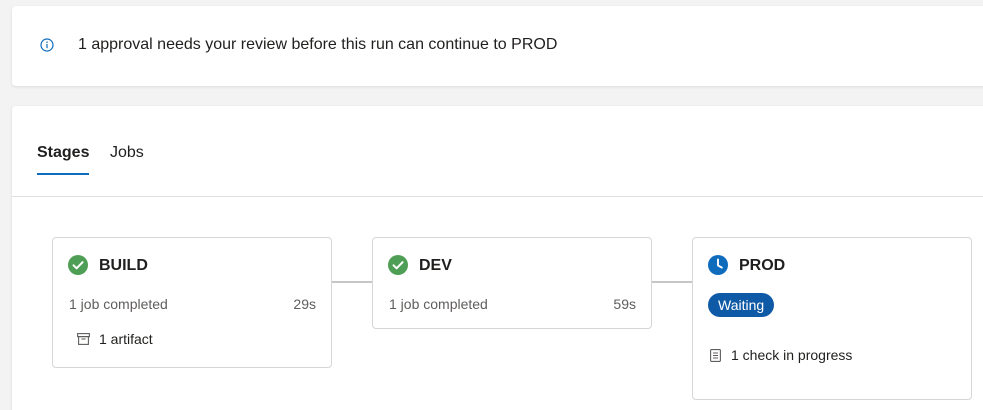 The height and width of the screenshot is (410, 983). Describe the element at coordinates (192, 302) in the screenshot. I see `stage-card-build: BUILD 1 job completed 29s 1 artifact` at that location.